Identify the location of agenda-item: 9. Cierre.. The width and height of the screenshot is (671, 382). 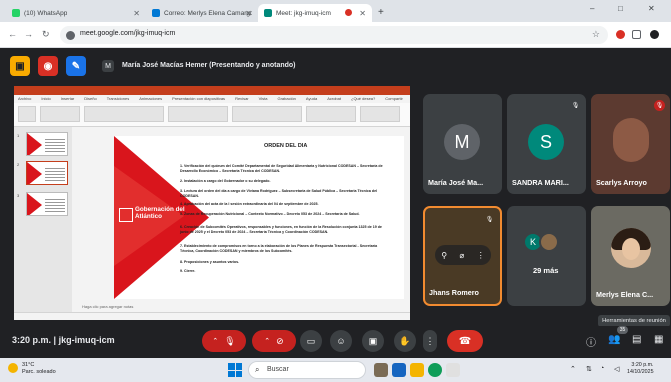
(188, 271).